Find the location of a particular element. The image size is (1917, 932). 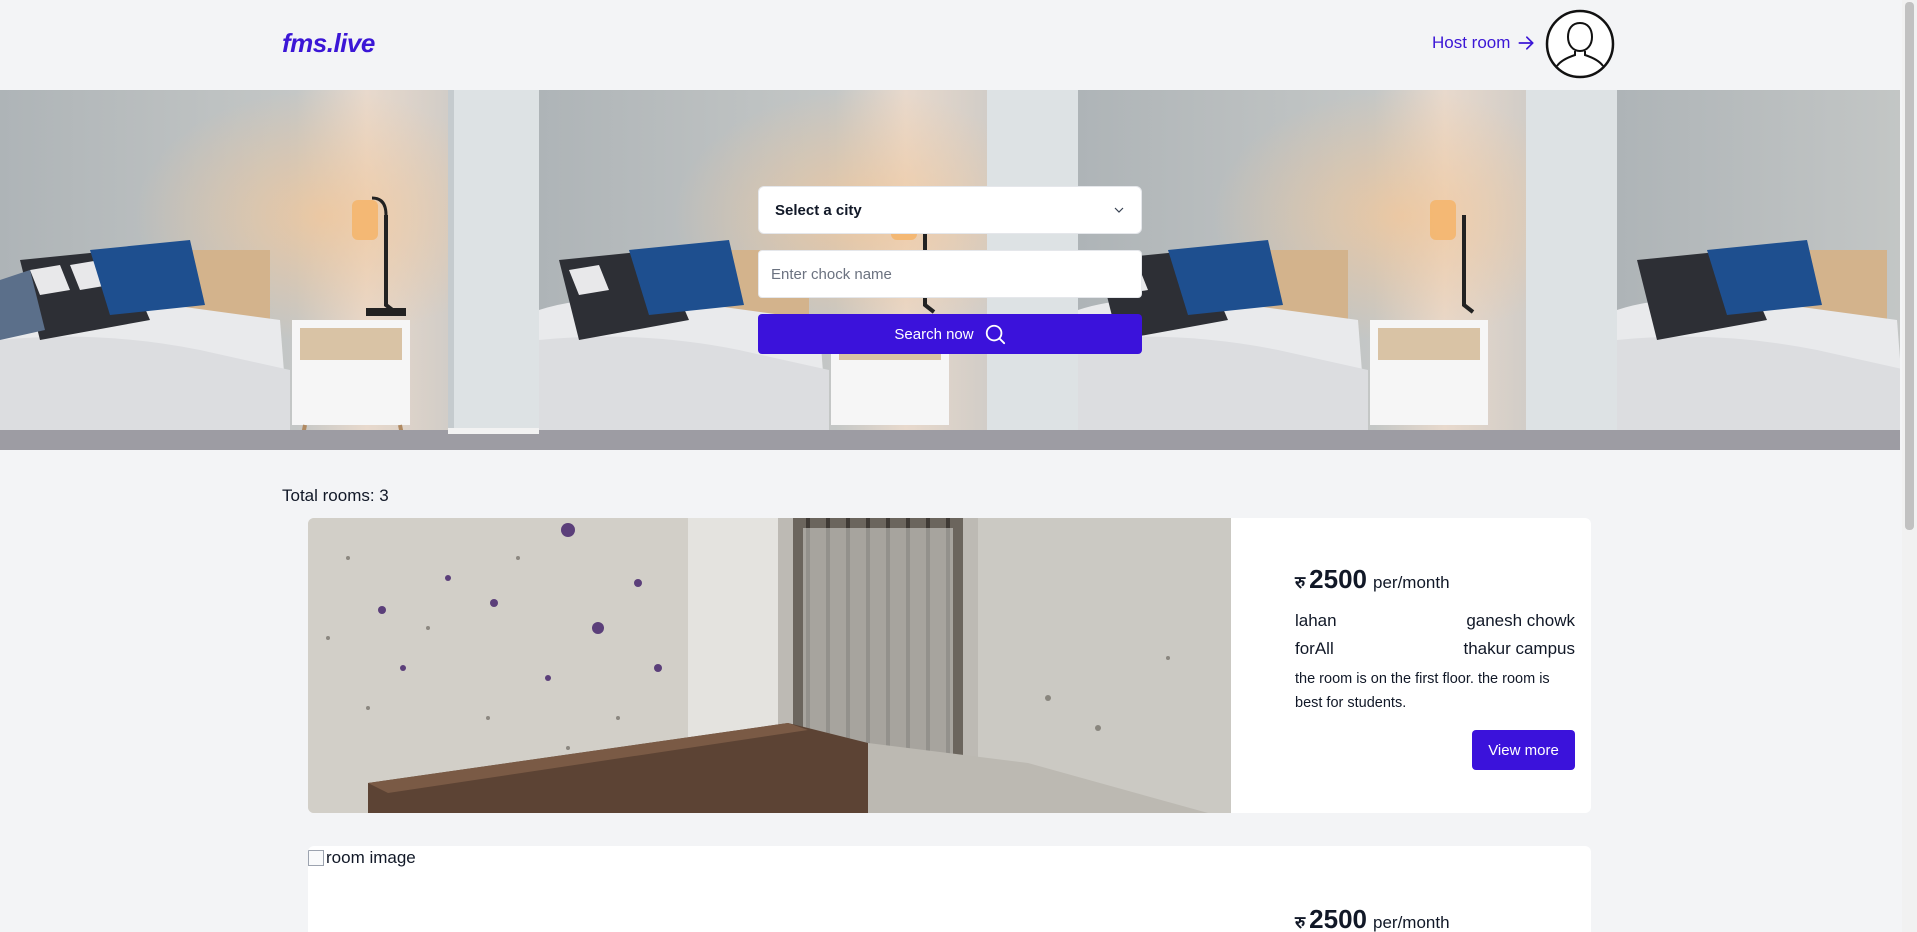

room-chock: ganesh chowk is located at coordinates (1520, 620).